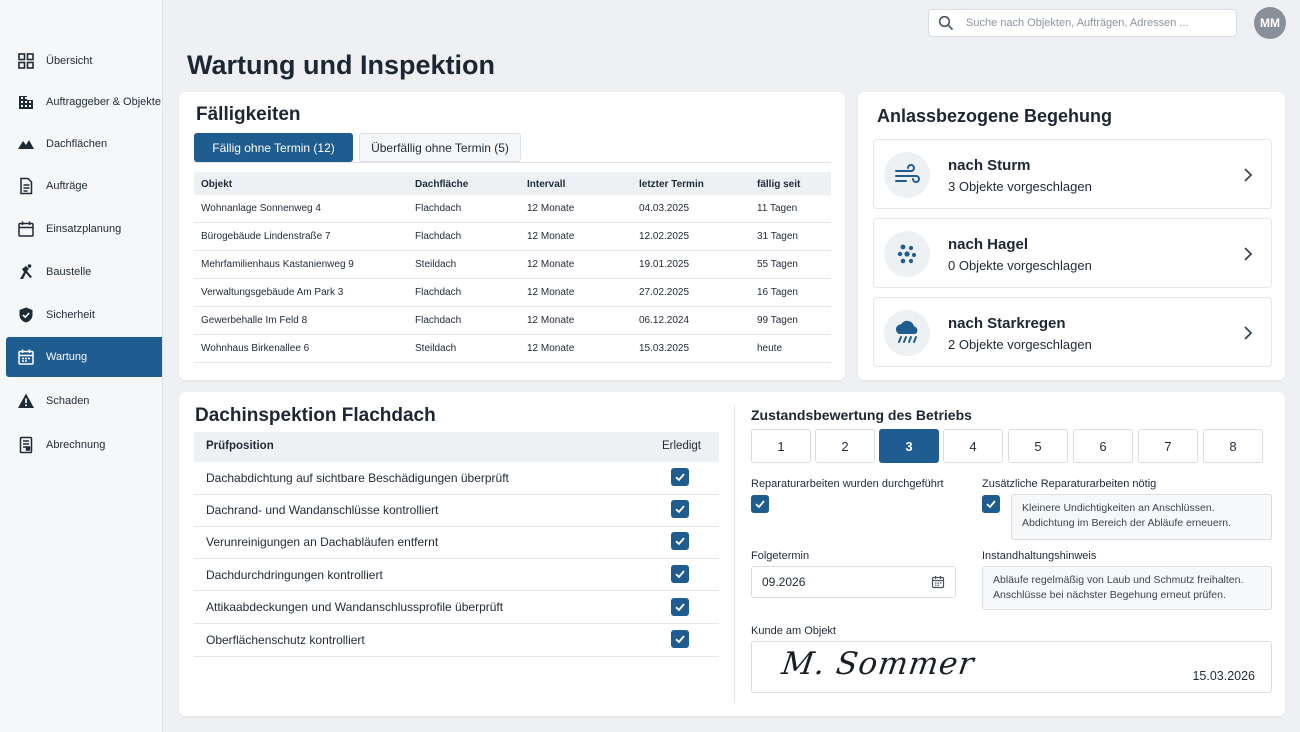 Image resolution: width=1300 pixels, height=732 pixels. What do you see at coordinates (1020, 344) in the screenshot?
I see `anlass-item-count: 2 Objekte vorgeschlagen` at bounding box center [1020, 344].